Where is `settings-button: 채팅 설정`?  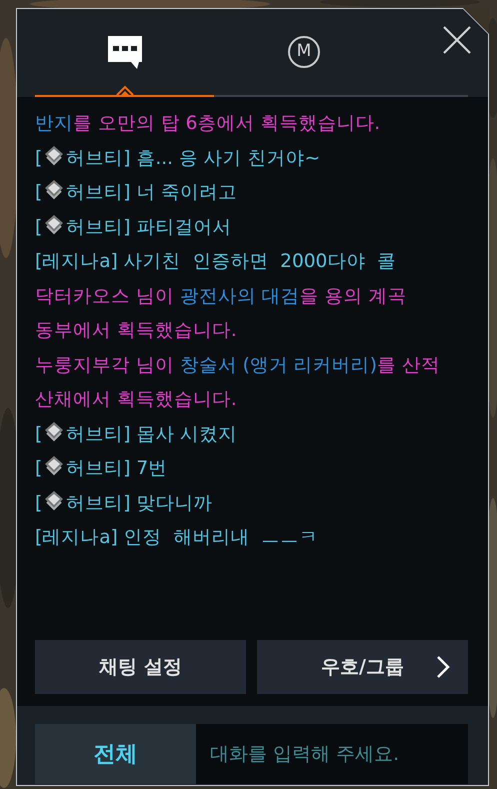
settings-button: 채팅 설정 is located at coordinates (140, 667).